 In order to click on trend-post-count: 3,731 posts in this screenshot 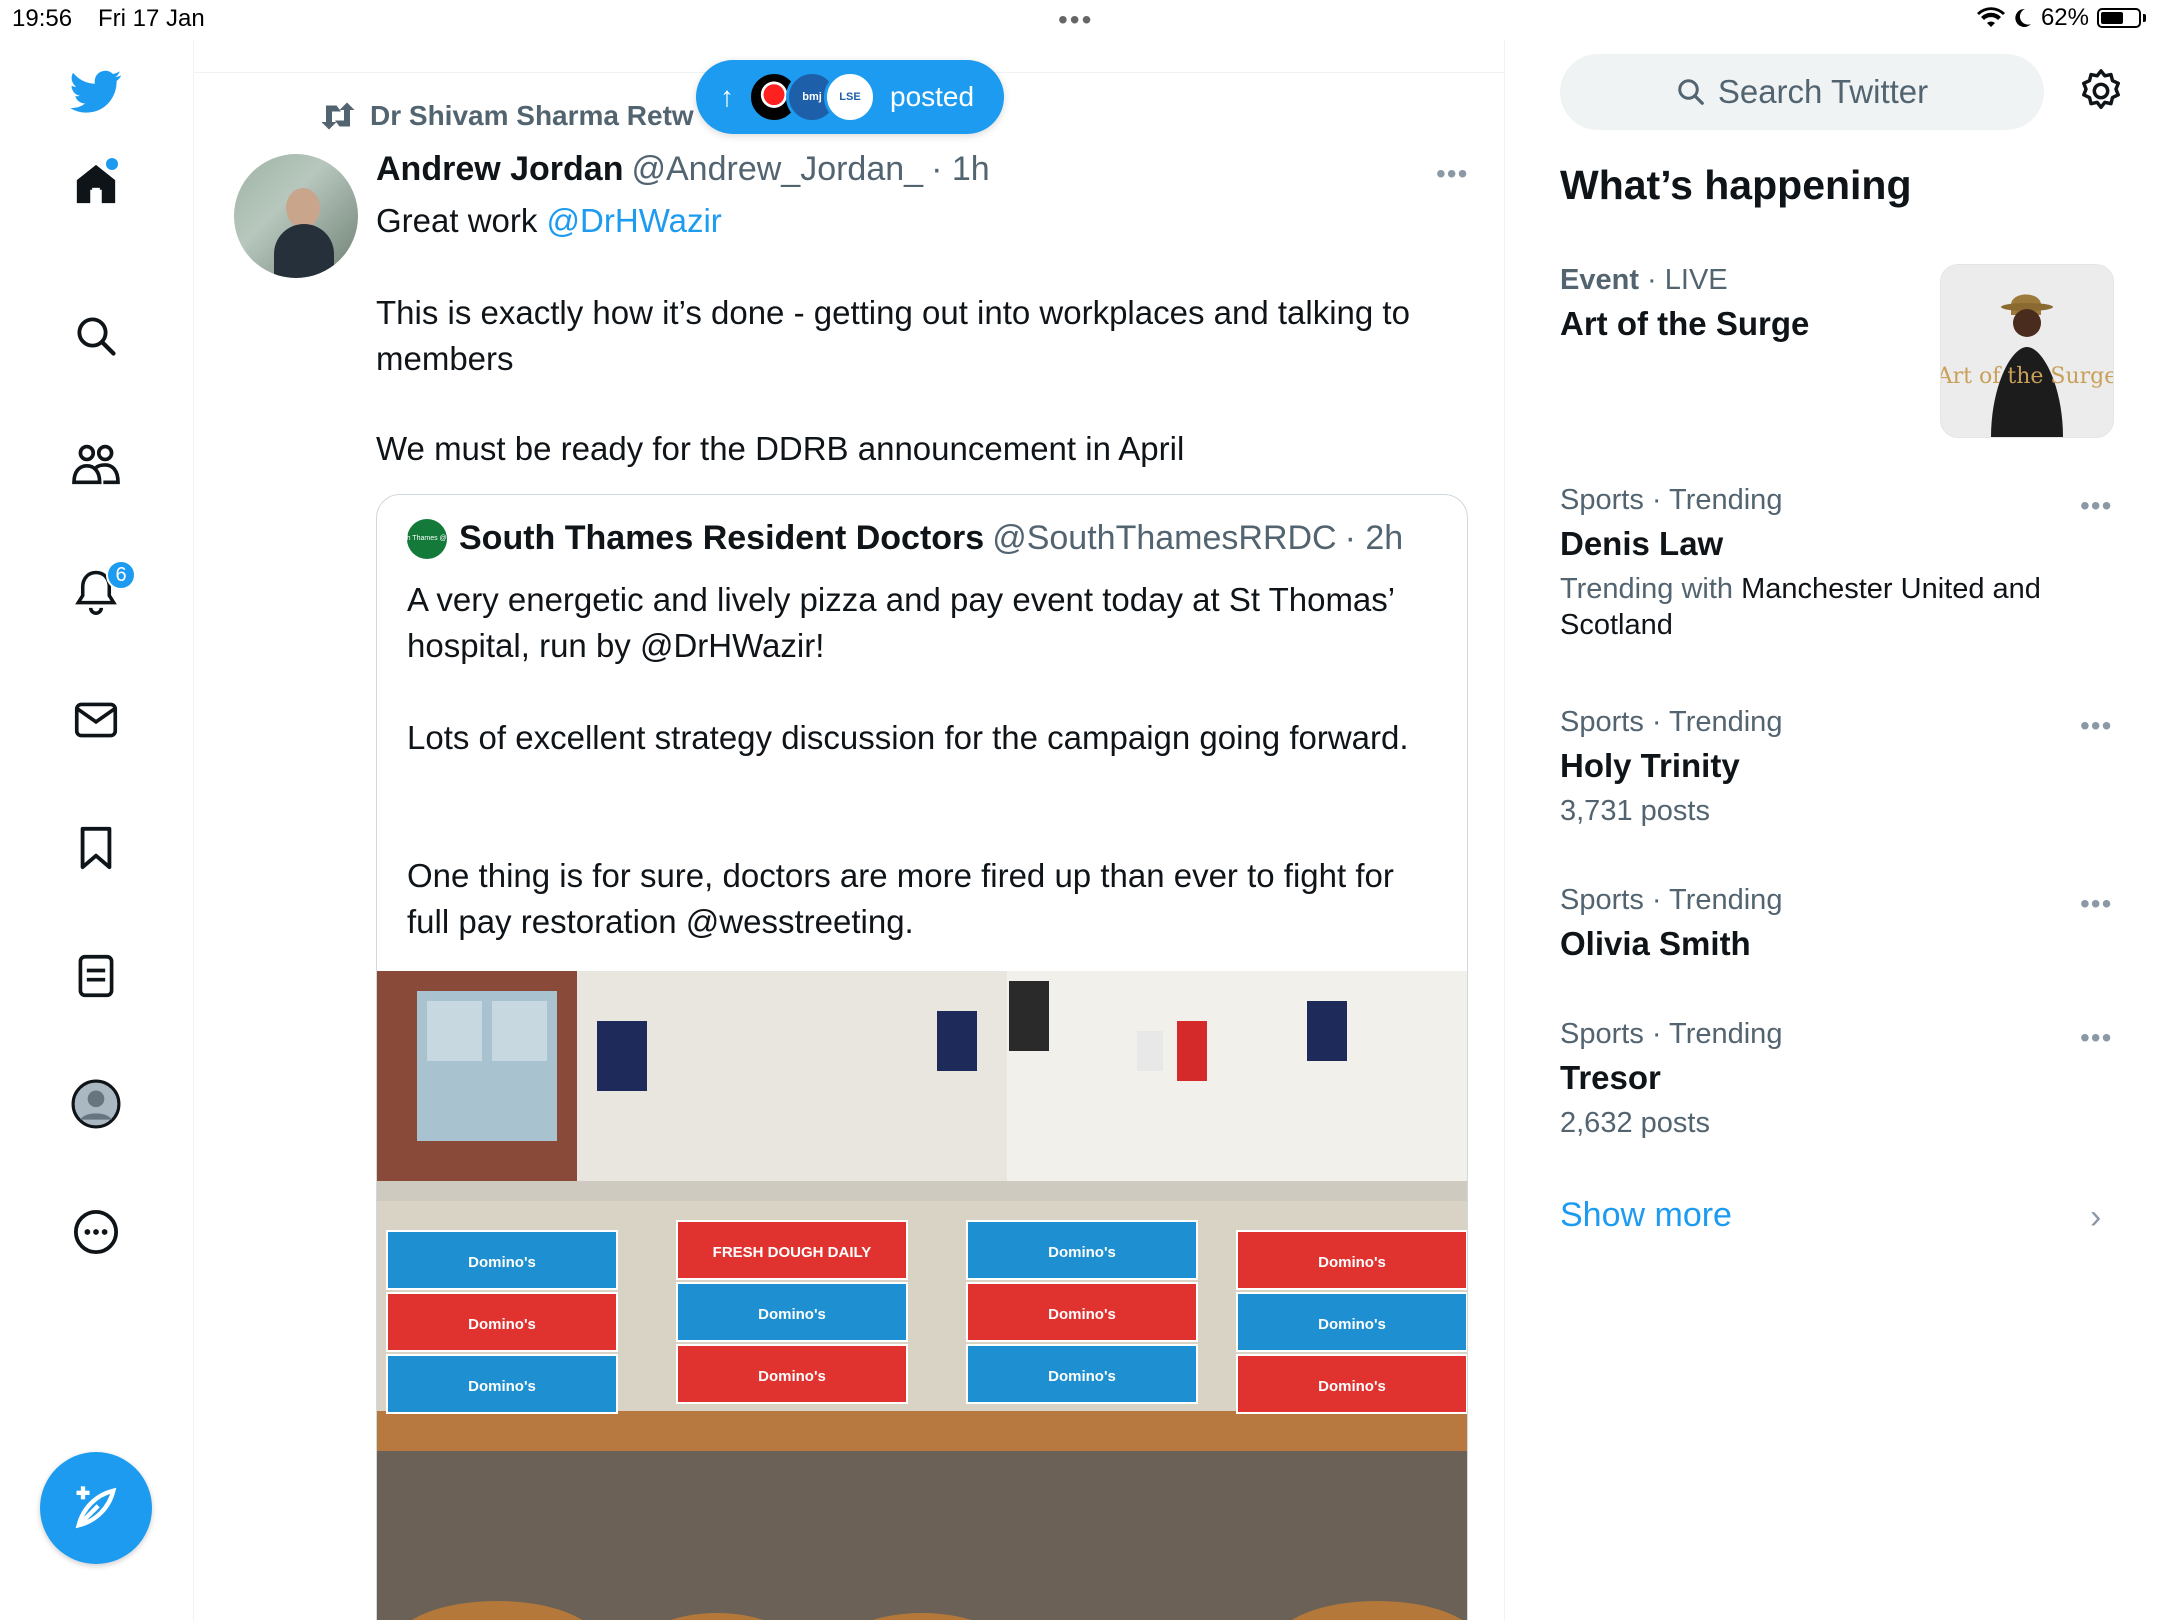, I will do `click(1635, 811)`.